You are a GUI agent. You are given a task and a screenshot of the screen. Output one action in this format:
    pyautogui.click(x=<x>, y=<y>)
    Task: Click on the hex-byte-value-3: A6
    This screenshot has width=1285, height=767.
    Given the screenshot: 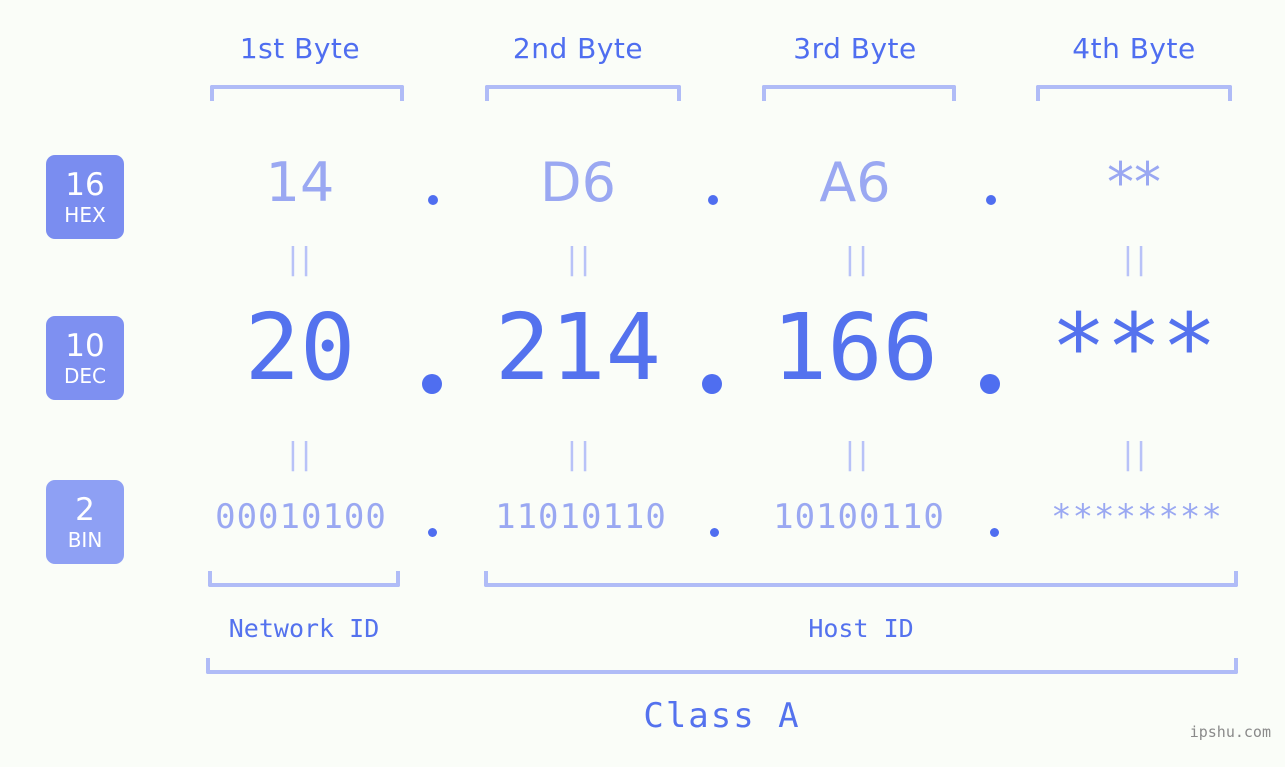 What is the action you would take?
    pyautogui.click(x=855, y=182)
    